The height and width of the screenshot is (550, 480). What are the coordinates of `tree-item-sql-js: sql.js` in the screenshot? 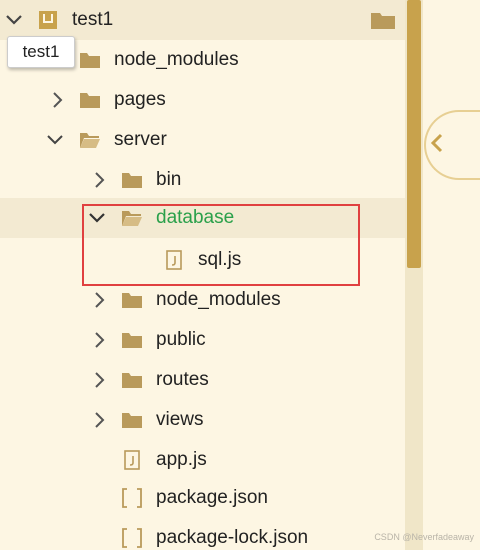 It's located at (202, 260).